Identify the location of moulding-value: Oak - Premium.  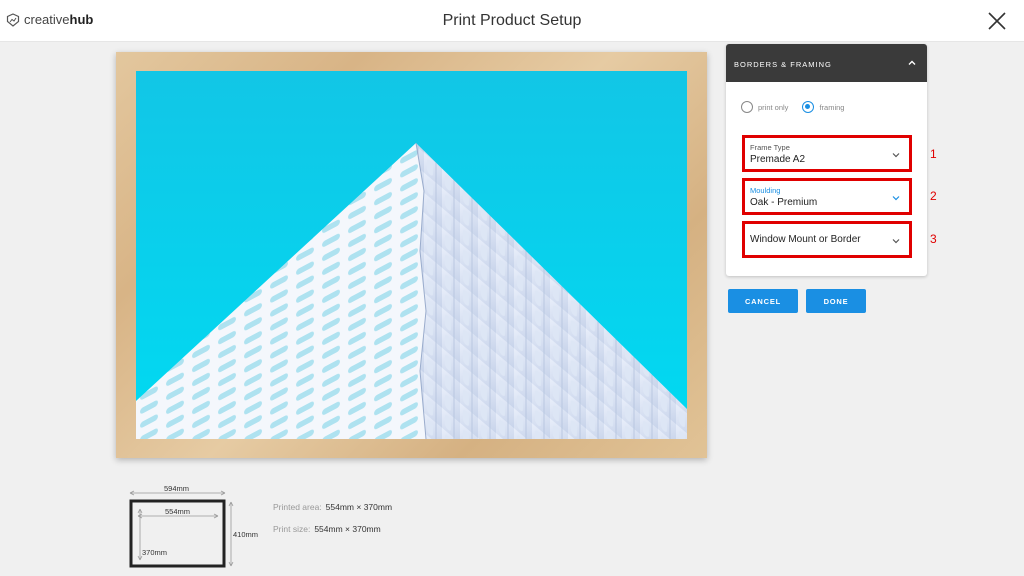
(784, 202).